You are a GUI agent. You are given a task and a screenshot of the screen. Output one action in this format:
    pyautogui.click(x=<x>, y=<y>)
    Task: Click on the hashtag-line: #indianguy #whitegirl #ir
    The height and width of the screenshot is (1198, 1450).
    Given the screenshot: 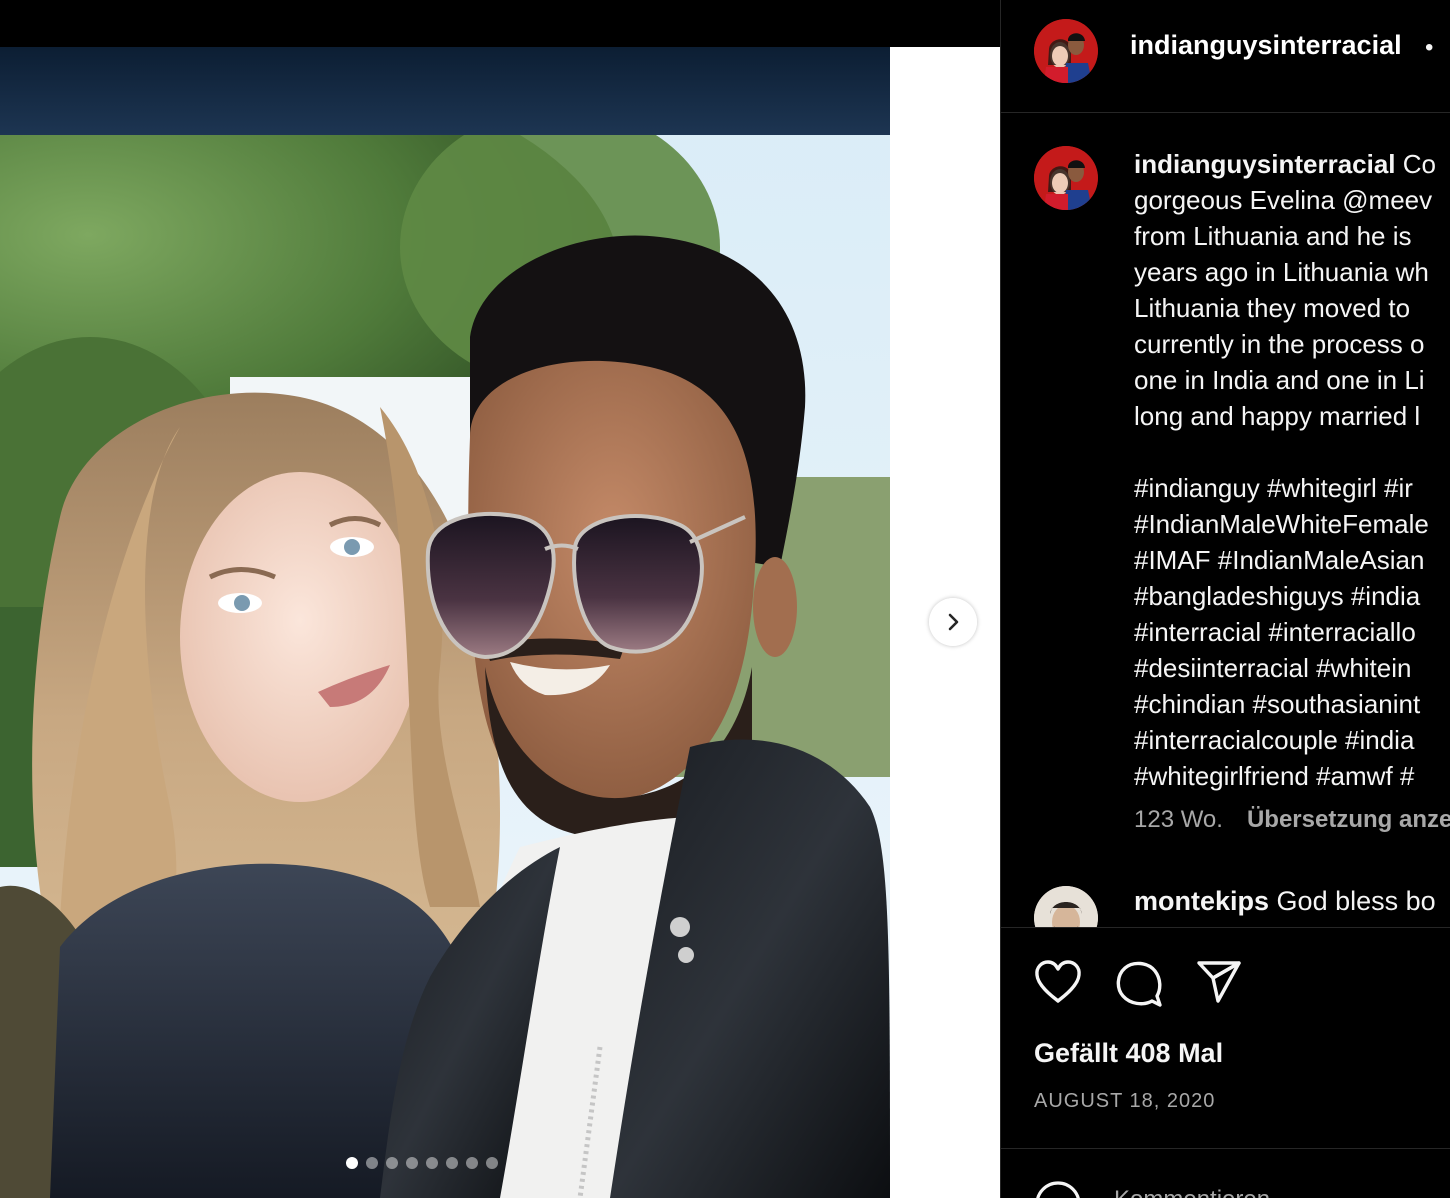 What is the action you would take?
    pyautogui.click(x=1292, y=488)
    